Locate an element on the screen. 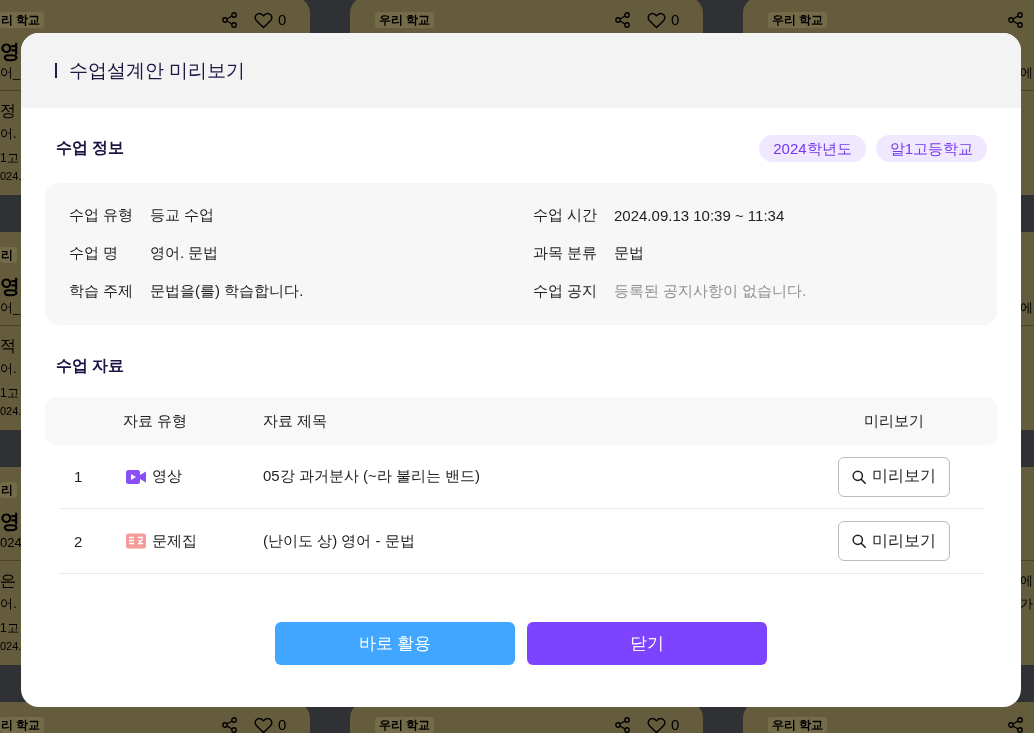 Image resolution: width=1034 pixels, height=733 pixels. field-label: 학습 주제 is located at coordinates (102, 291).